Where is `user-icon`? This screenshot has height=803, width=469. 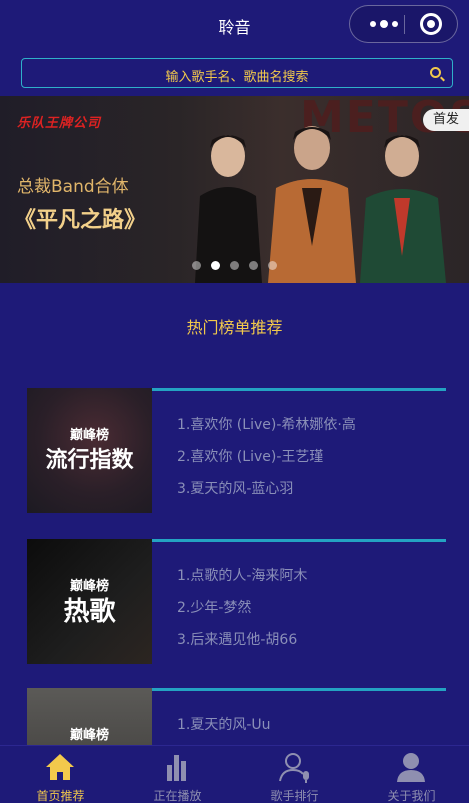
user-icon is located at coordinates (411, 767).